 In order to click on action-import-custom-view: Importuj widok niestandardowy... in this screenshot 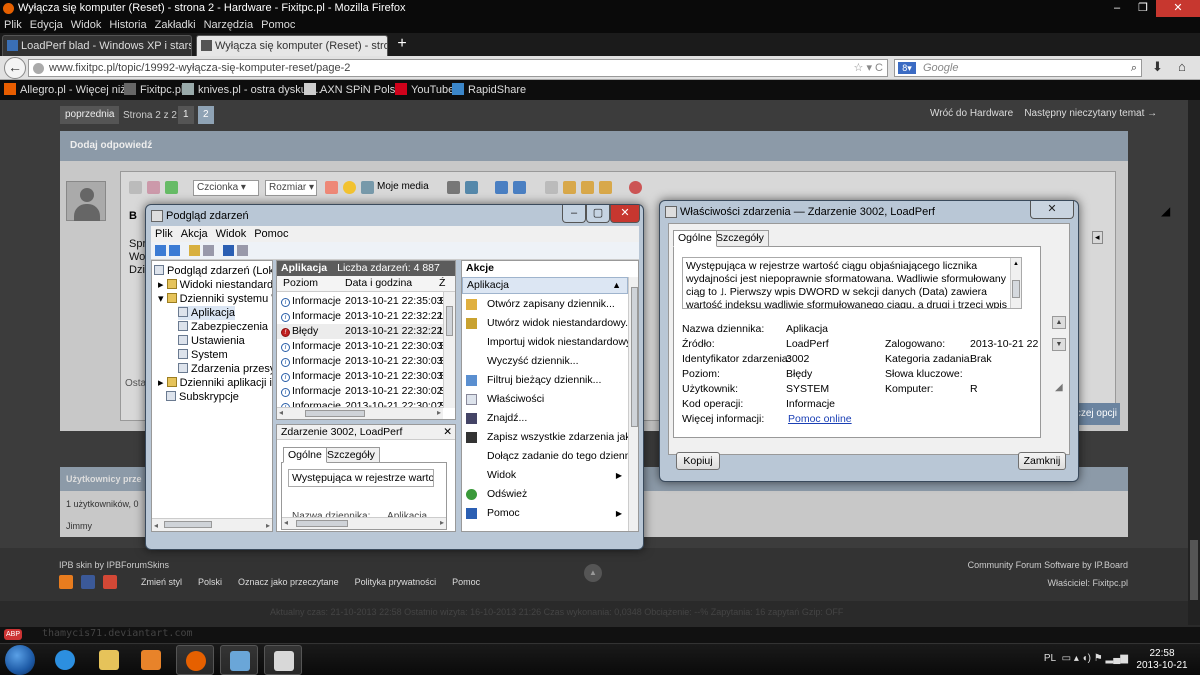, I will do `click(545, 342)`.